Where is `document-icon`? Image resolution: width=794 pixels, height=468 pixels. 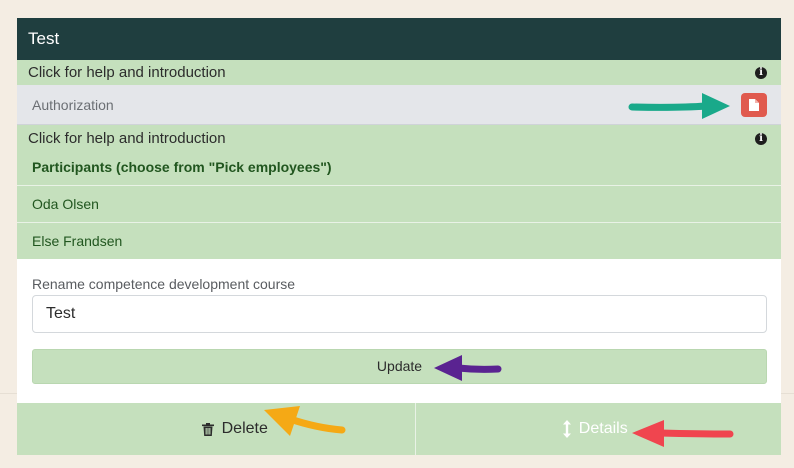 document-icon is located at coordinates (754, 104).